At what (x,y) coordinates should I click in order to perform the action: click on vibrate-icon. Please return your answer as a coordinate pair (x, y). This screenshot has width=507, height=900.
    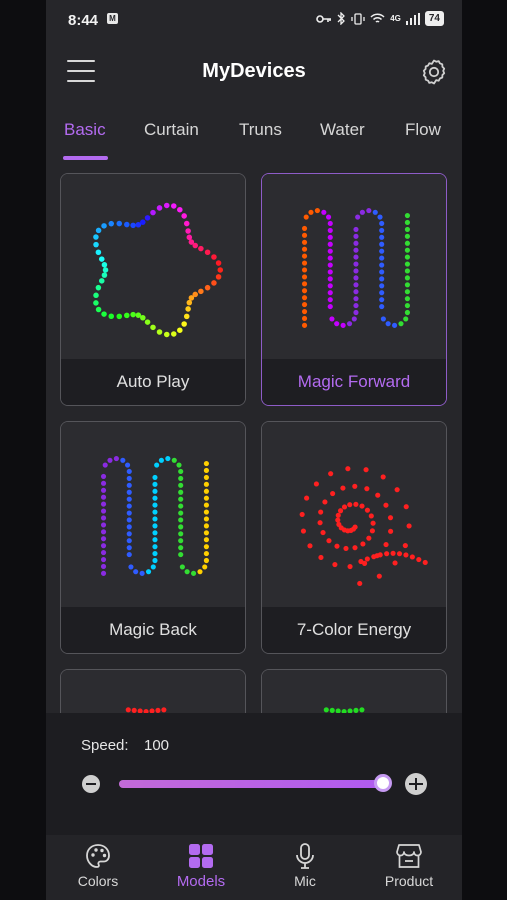
    Looking at the image, I should click on (358, 18).